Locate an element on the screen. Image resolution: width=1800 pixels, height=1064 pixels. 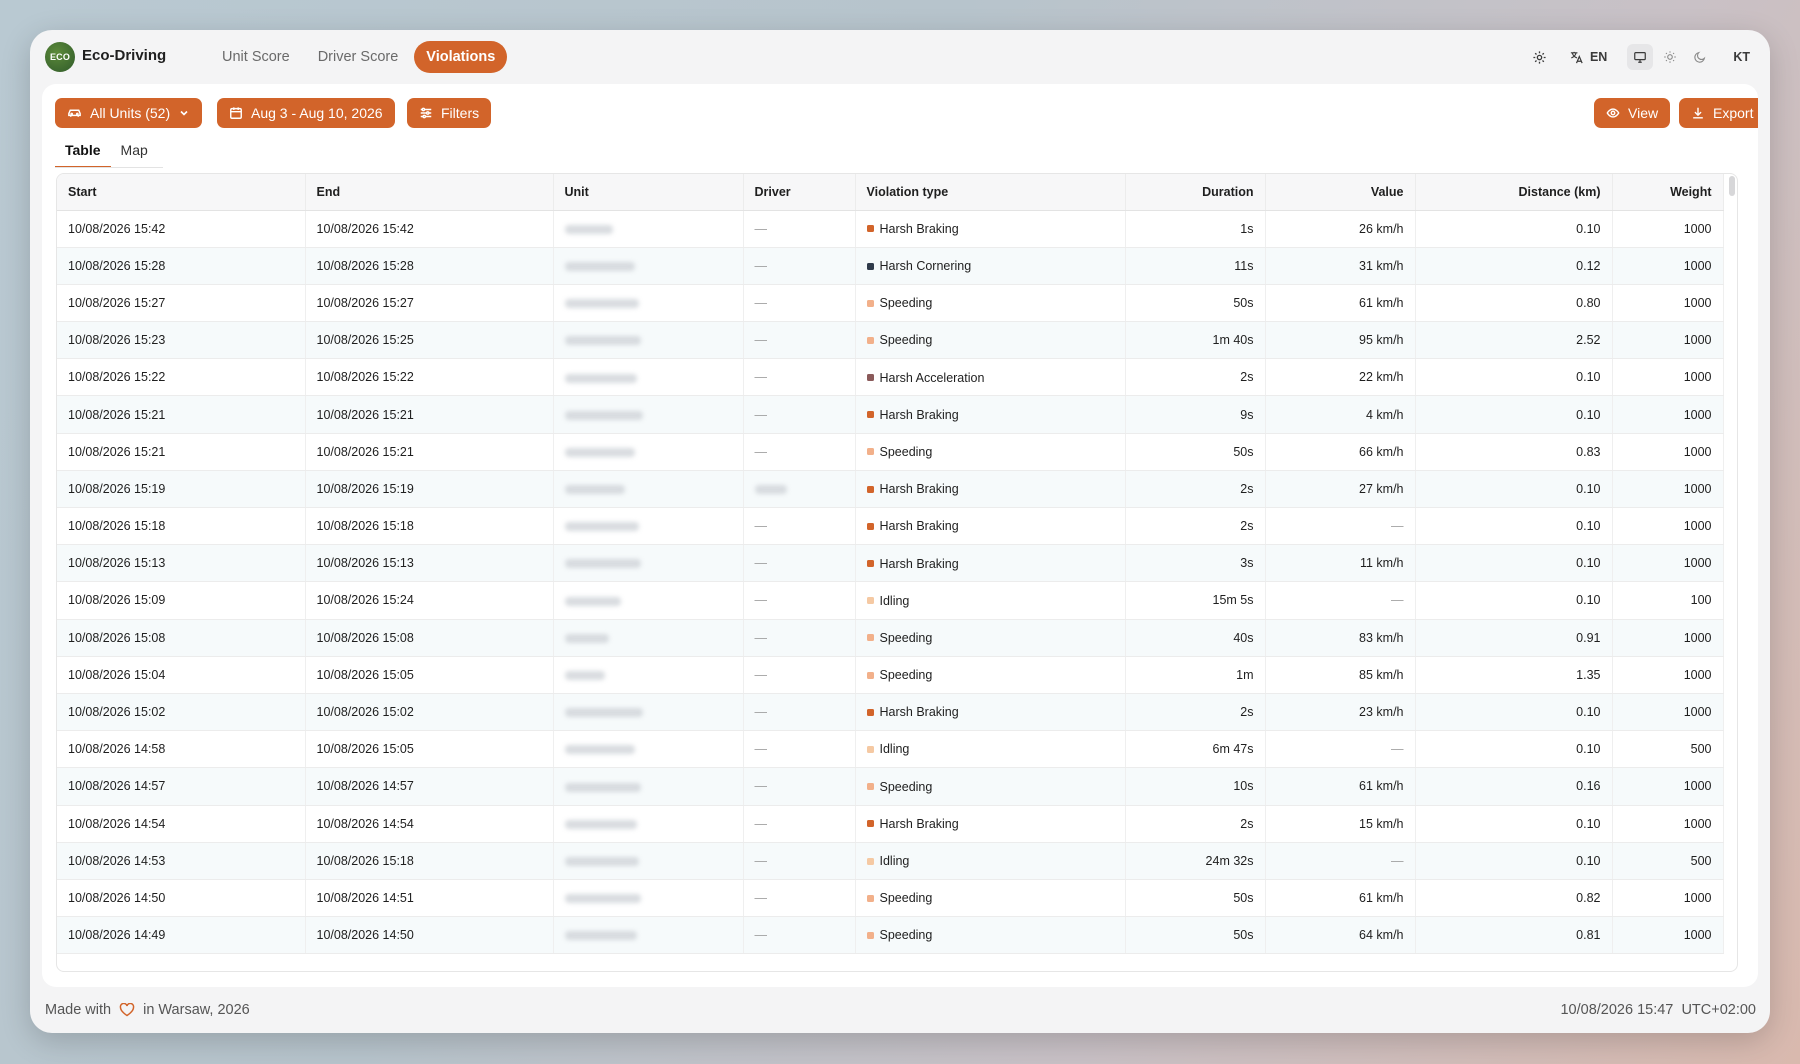
cell-end: 10/08/2026 15:21 is located at coordinates (429, 452).